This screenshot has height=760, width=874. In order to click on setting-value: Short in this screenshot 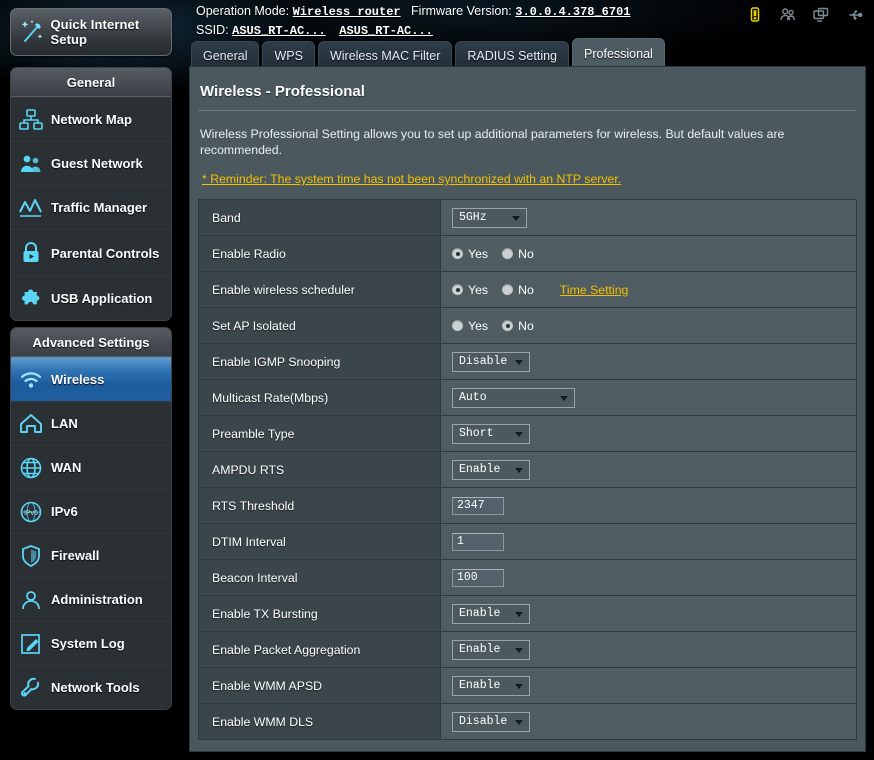, I will do `click(648, 433)`.